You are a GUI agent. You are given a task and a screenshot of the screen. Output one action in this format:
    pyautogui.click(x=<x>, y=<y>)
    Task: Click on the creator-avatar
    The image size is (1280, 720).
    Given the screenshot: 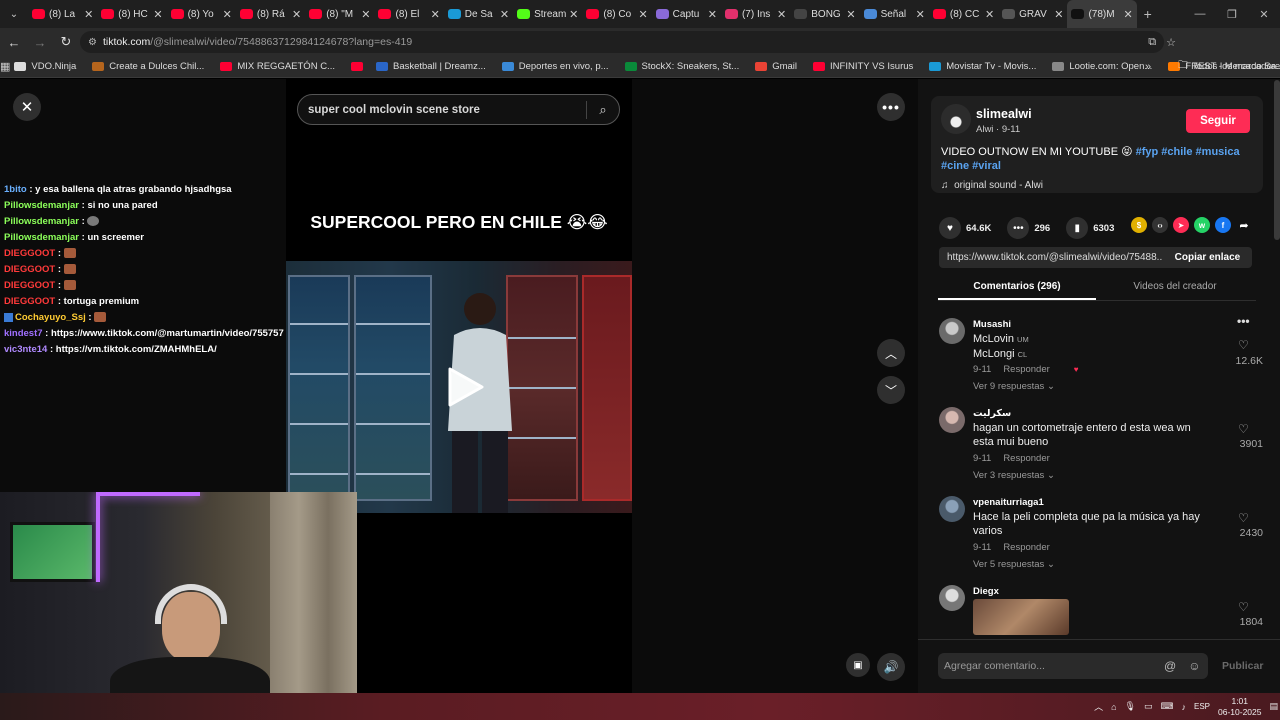 What is the action you would take?
    pyautogui.click(x=956, y=119)
    